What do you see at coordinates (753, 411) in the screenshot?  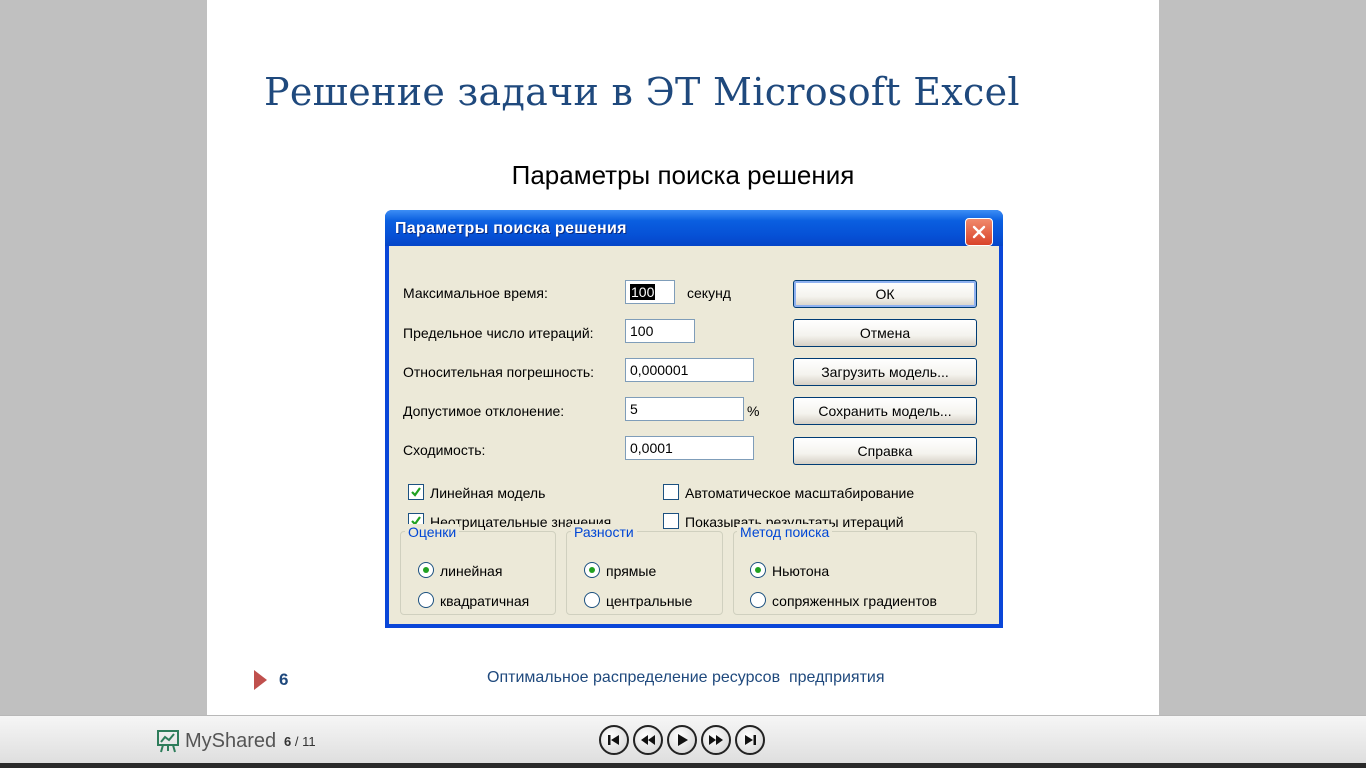 I see `tolerance-unit: %` at bounding box center [753, 411].